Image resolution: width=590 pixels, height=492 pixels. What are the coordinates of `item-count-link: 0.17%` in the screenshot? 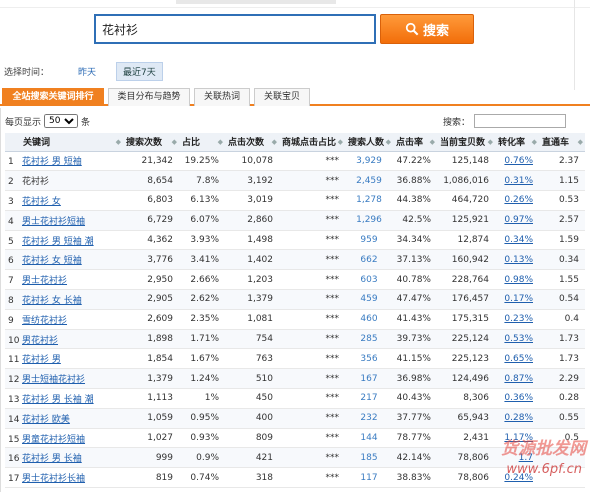 It's located at (518, 299).